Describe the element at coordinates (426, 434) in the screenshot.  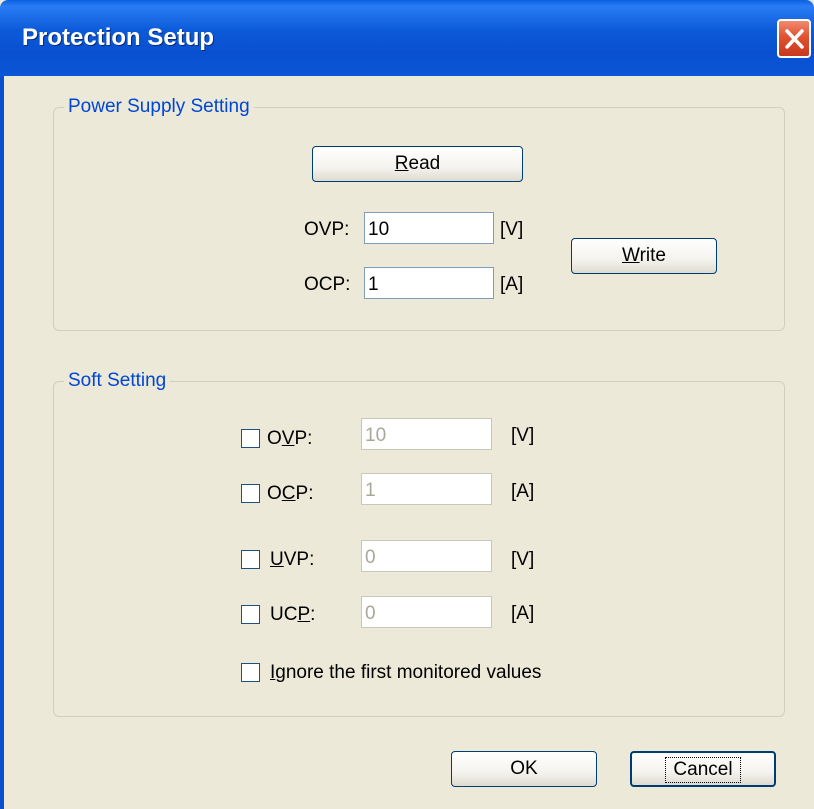
I see `soft-ovp-field` at that location.